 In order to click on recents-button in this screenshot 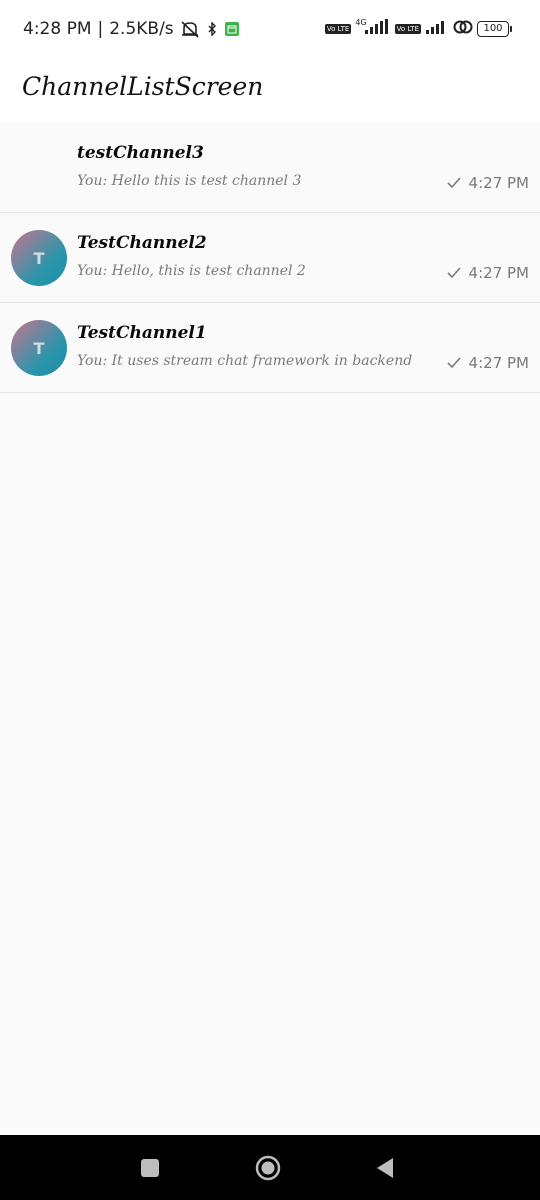, I will do `click(150, 1168)`.